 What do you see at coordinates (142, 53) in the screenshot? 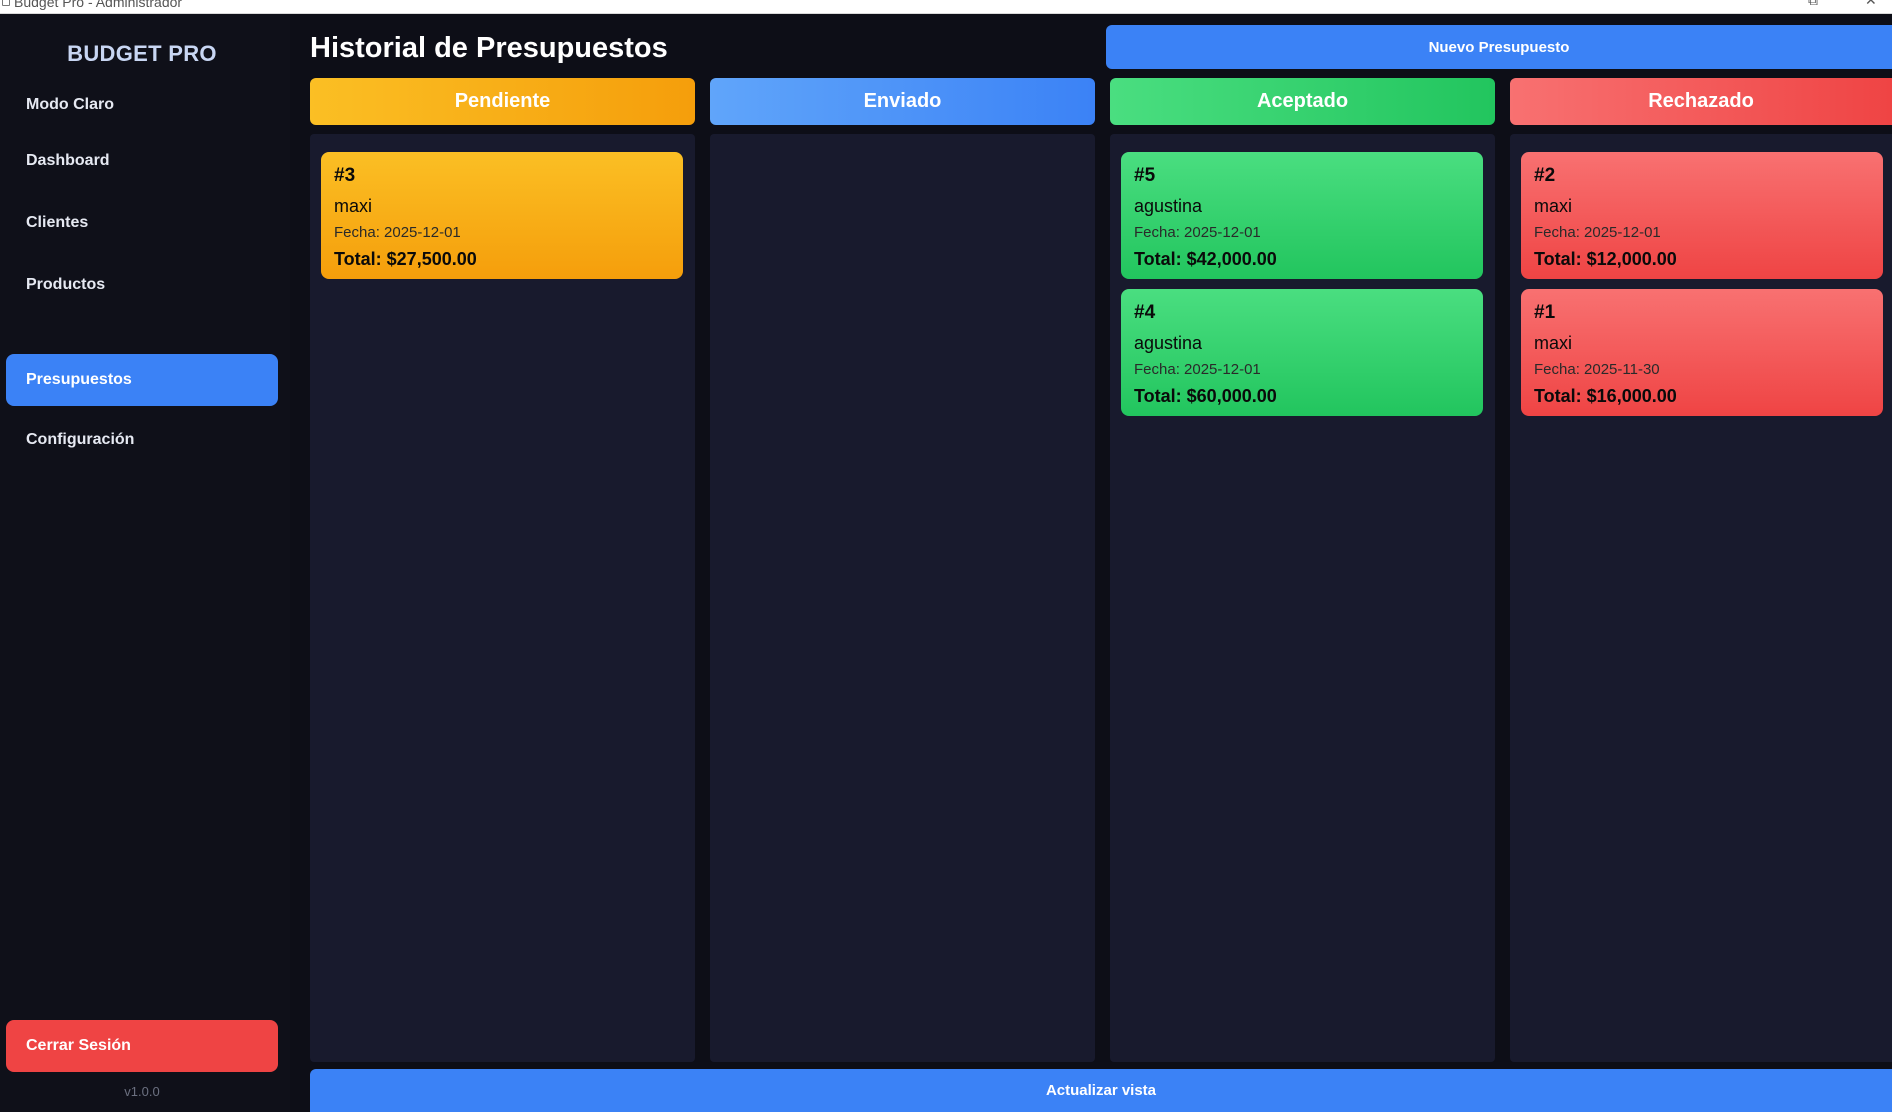
I see `brand-logo: BUDGET PRO` at bounding box center [142, 53].